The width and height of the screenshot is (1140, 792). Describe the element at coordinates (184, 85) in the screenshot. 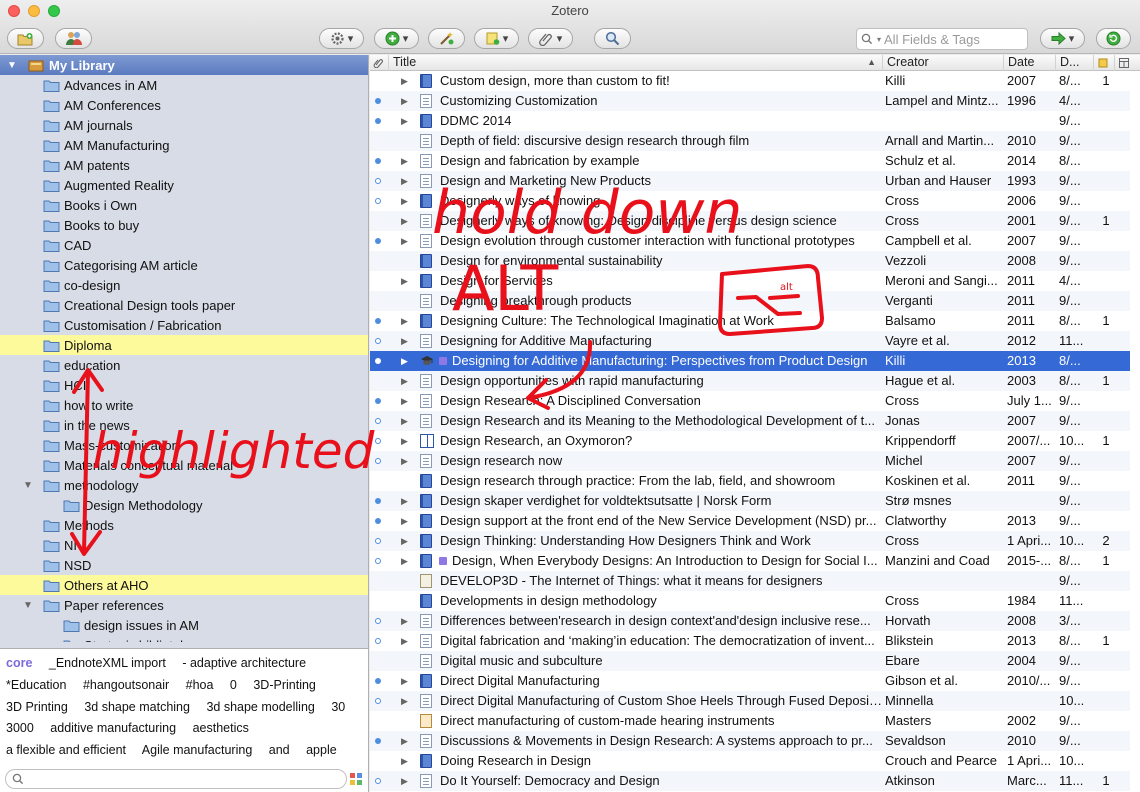

I see `collection-row: Advances in AM` at that location.